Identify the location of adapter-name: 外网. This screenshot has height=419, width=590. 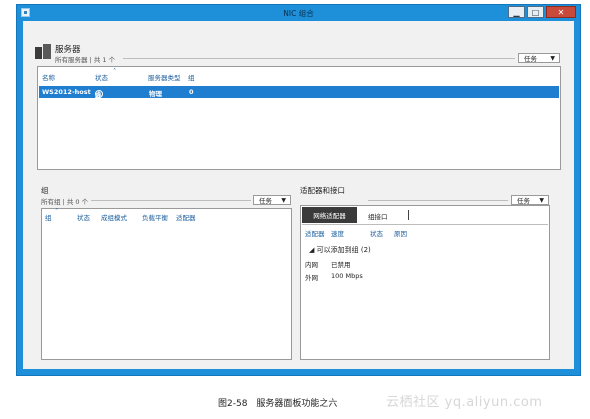
(311, 278).